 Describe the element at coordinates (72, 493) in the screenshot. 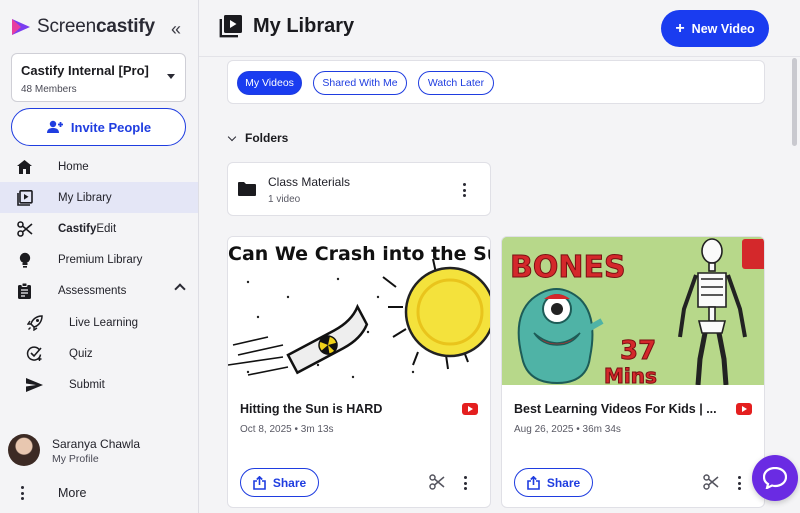

I see `more-label: More` at that location.